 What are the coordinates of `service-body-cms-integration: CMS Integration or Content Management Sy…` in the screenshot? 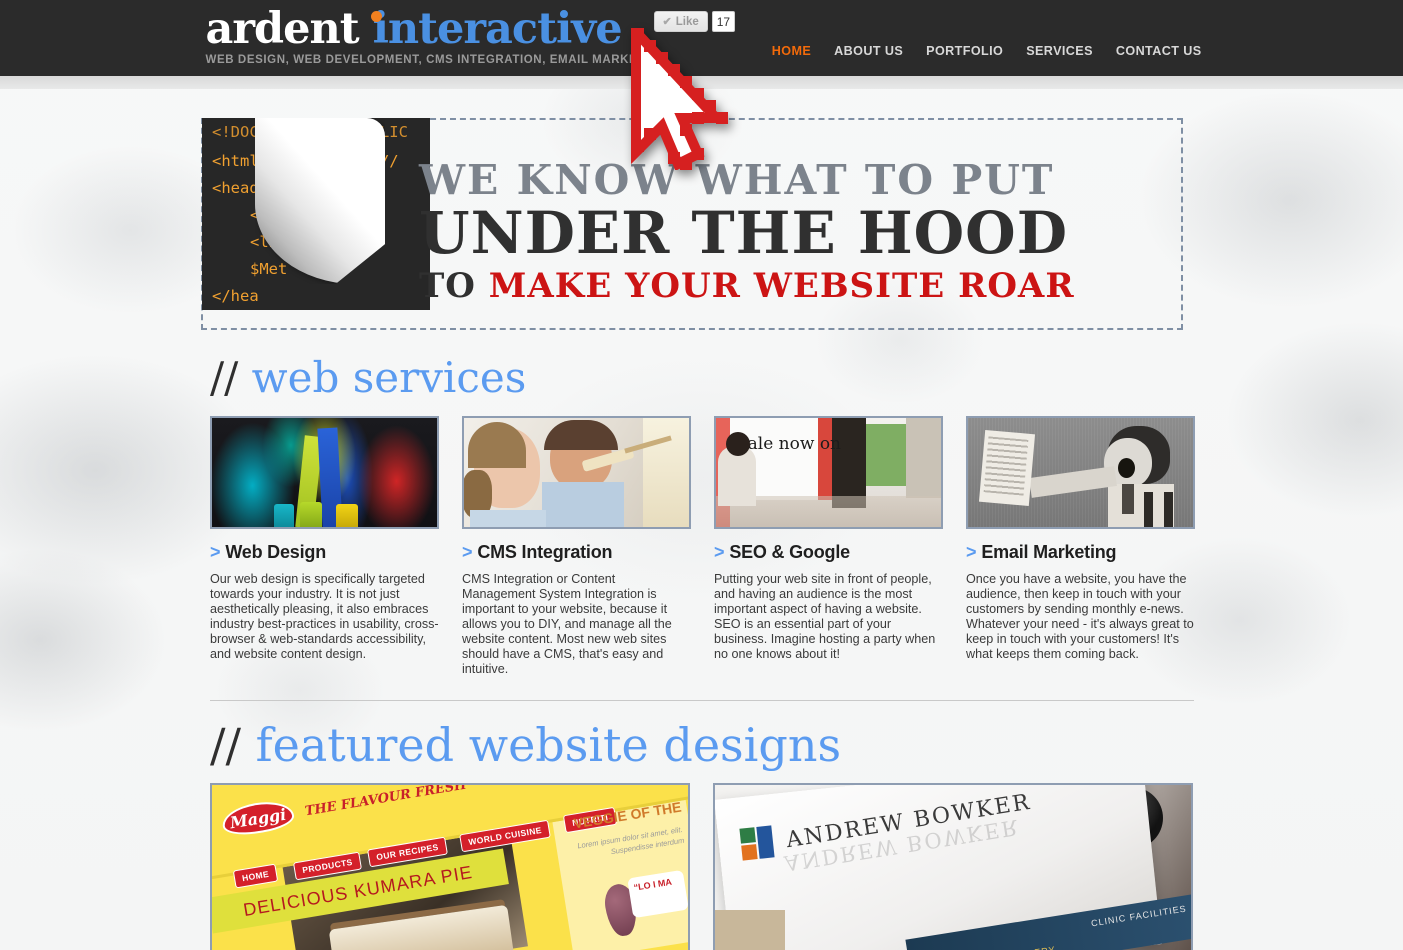 It's located at (567, 624).